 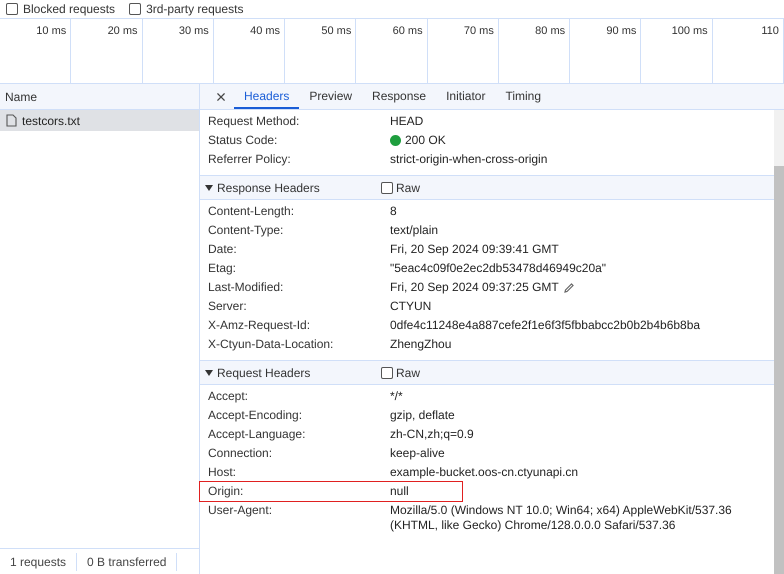 What do you see at coordinates (550, 31) in the screenshot?
I see `time-tick: 80 ms` at bounding box center [550, 31].